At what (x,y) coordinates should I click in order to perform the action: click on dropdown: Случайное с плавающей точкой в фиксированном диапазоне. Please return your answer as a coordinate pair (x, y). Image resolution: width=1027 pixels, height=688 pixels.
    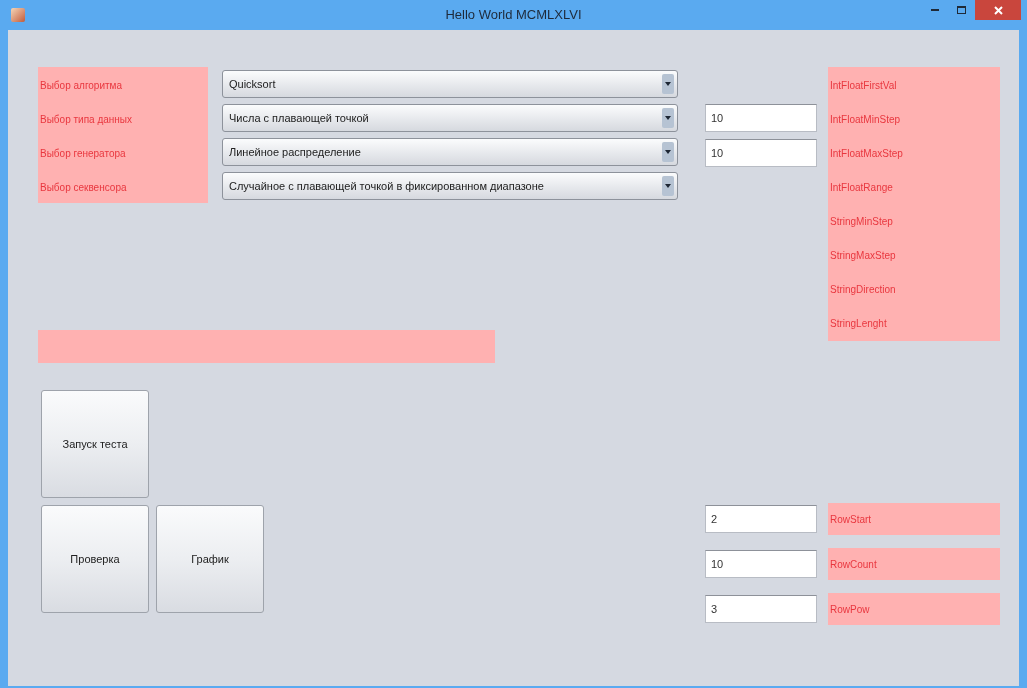
    Looking at the image, I should click on (450, 186).